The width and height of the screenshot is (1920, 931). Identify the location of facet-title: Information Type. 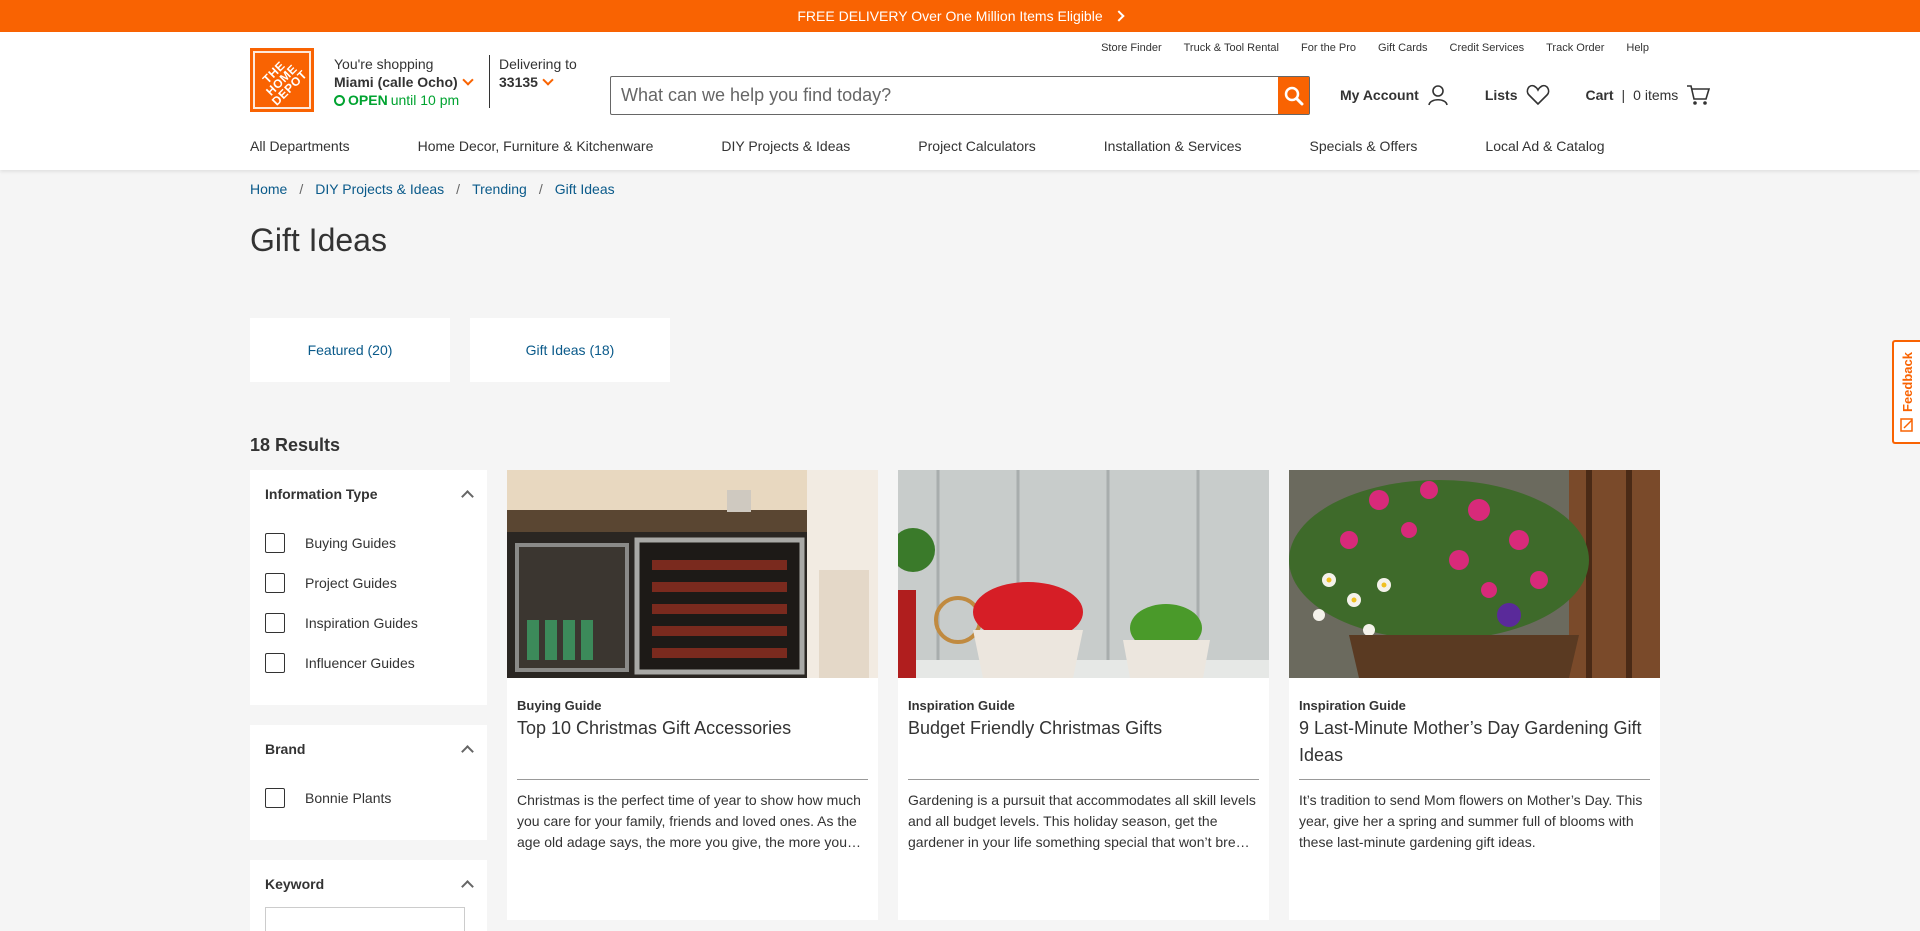
(321, 493).